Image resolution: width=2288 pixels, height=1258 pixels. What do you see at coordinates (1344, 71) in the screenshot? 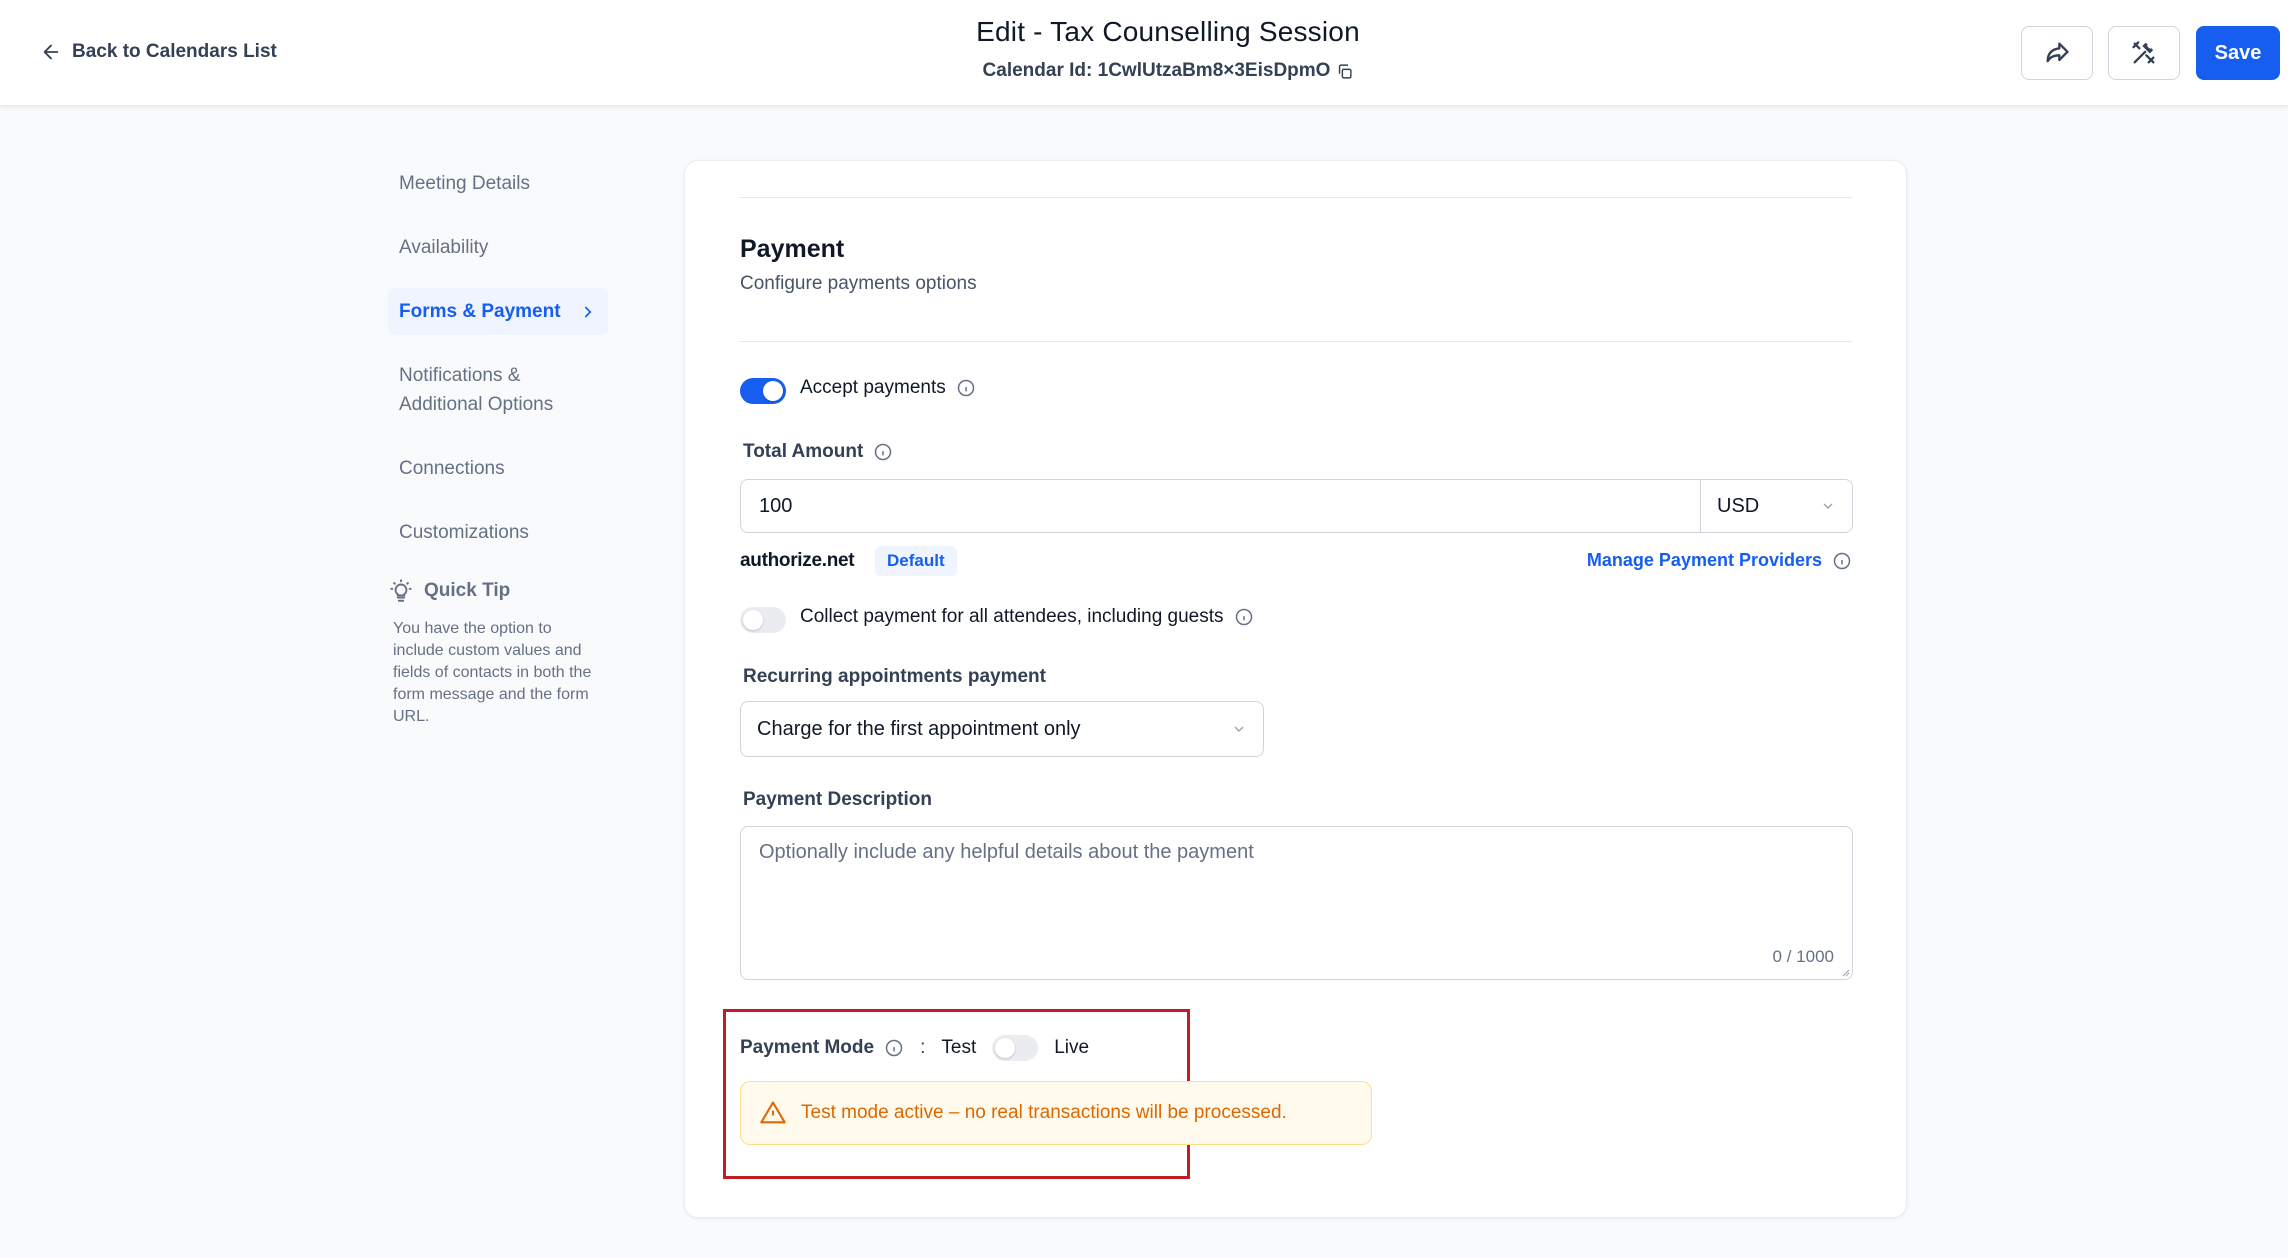
I see `copy-icon` at bounding box center [1344, 71].